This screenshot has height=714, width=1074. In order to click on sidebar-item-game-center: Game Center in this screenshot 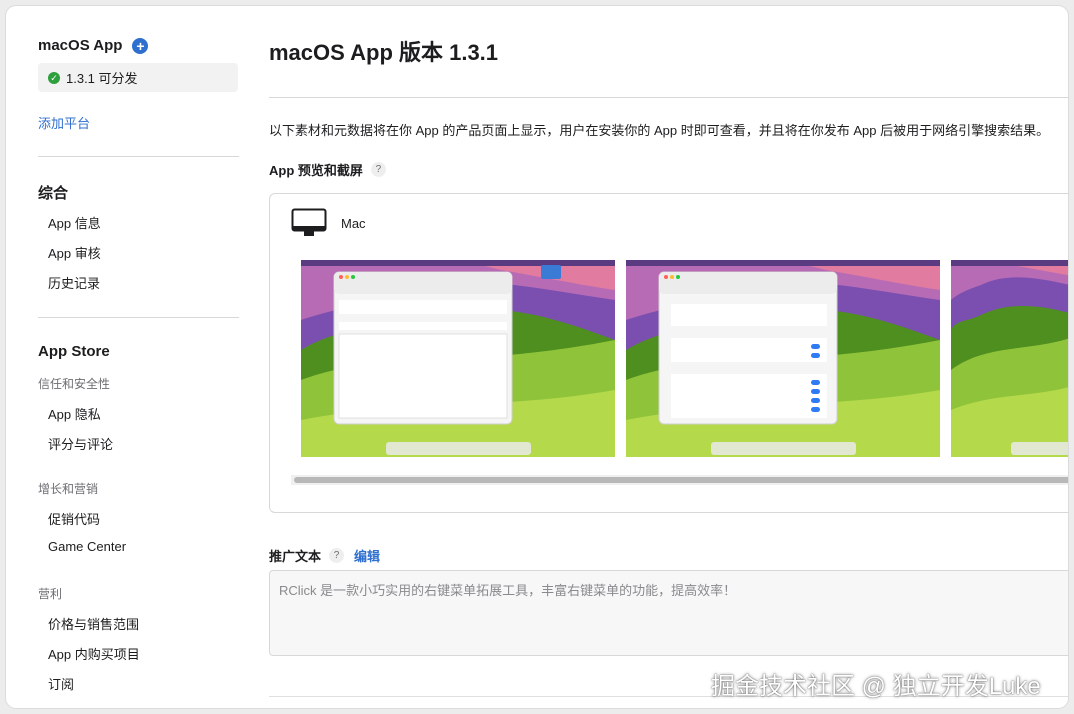, I will do `click(87, 546)`.